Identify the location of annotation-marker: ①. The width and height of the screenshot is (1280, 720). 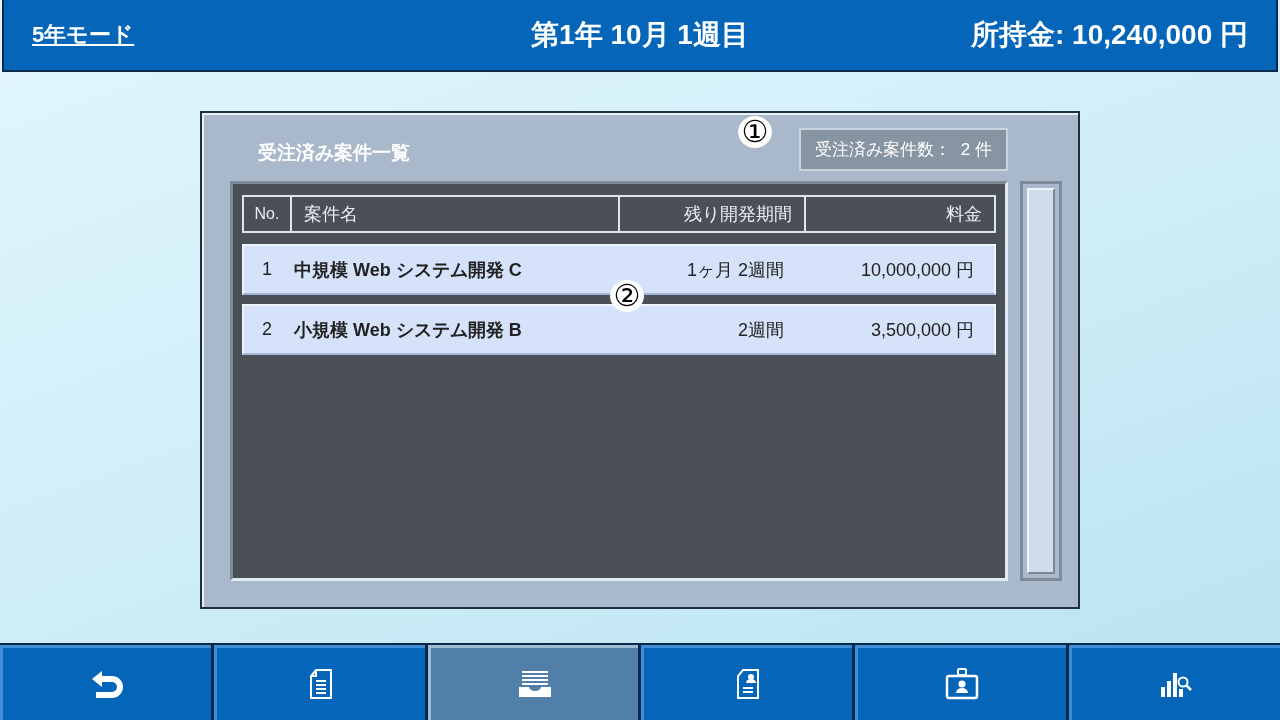
(755, 132).